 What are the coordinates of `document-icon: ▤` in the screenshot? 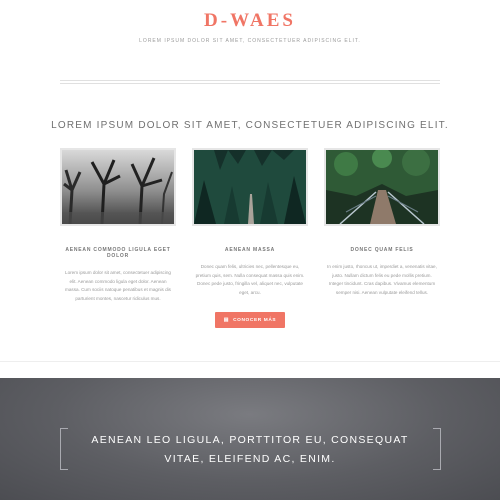 It's located at (226, 320).